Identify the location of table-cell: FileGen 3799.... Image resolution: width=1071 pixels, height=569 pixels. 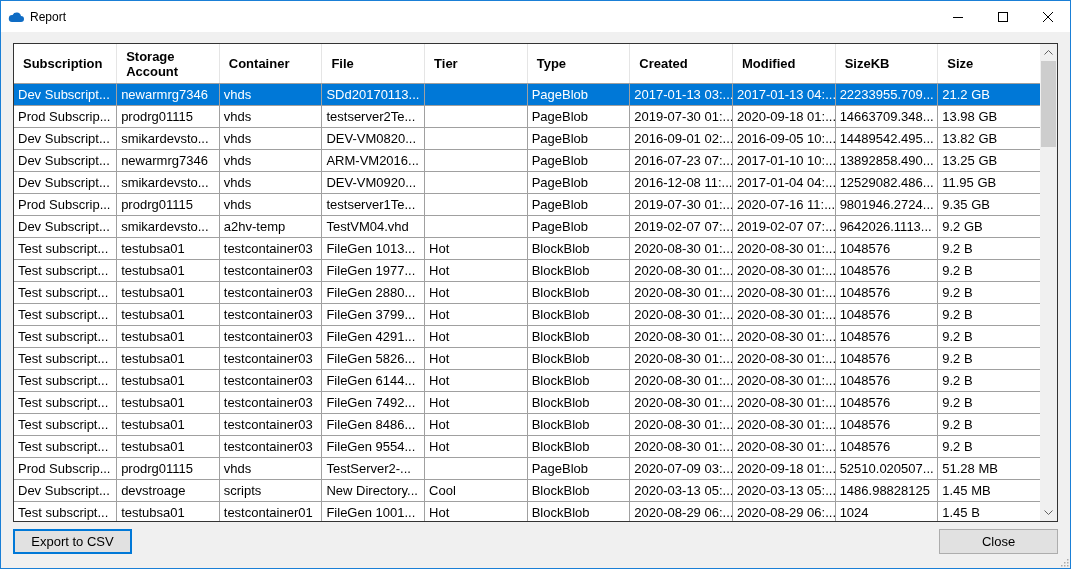
(373, 314).